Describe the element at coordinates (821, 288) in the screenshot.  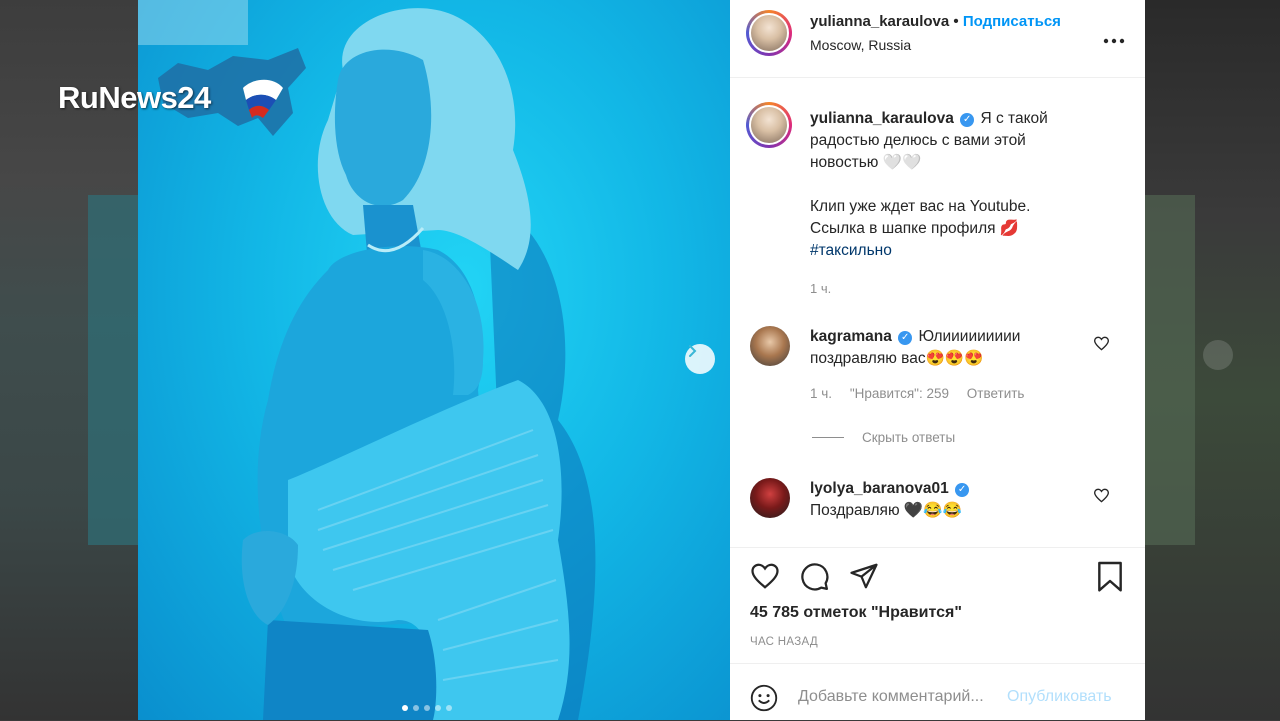
I see `caption-time: 1 ч.` at that location.